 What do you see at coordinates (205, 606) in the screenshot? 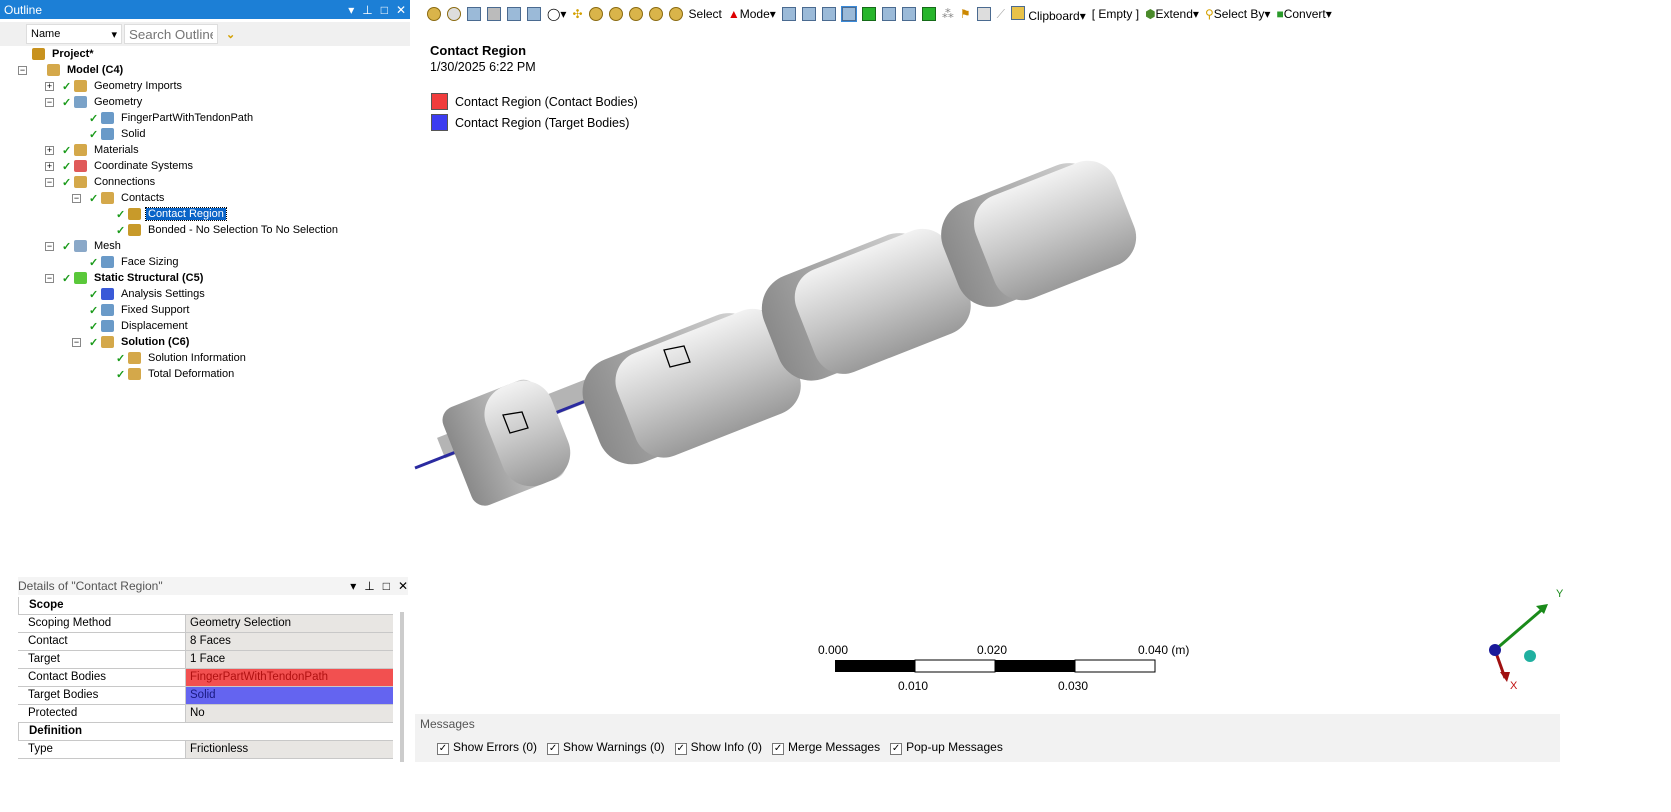
I see `details-group: Scope` at bounding box center [205, 606].